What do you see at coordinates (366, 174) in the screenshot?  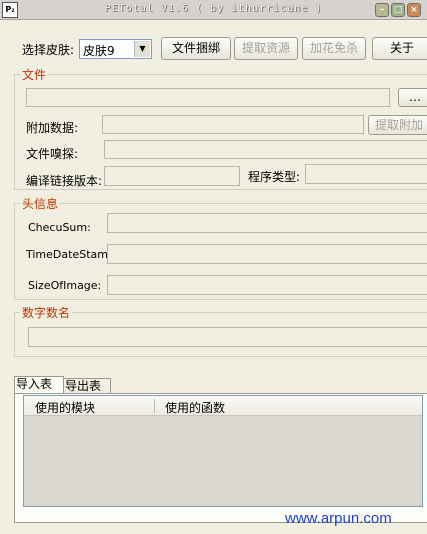 I see `program-type-field` at bounding box center [366, 174].